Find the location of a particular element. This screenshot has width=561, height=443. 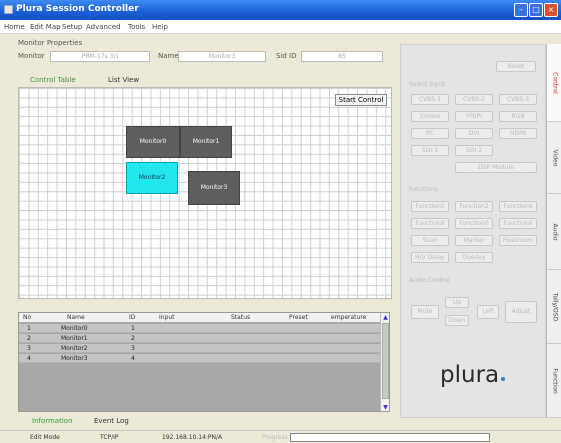

function-button: Function2 is located at coordinates (474, 206).